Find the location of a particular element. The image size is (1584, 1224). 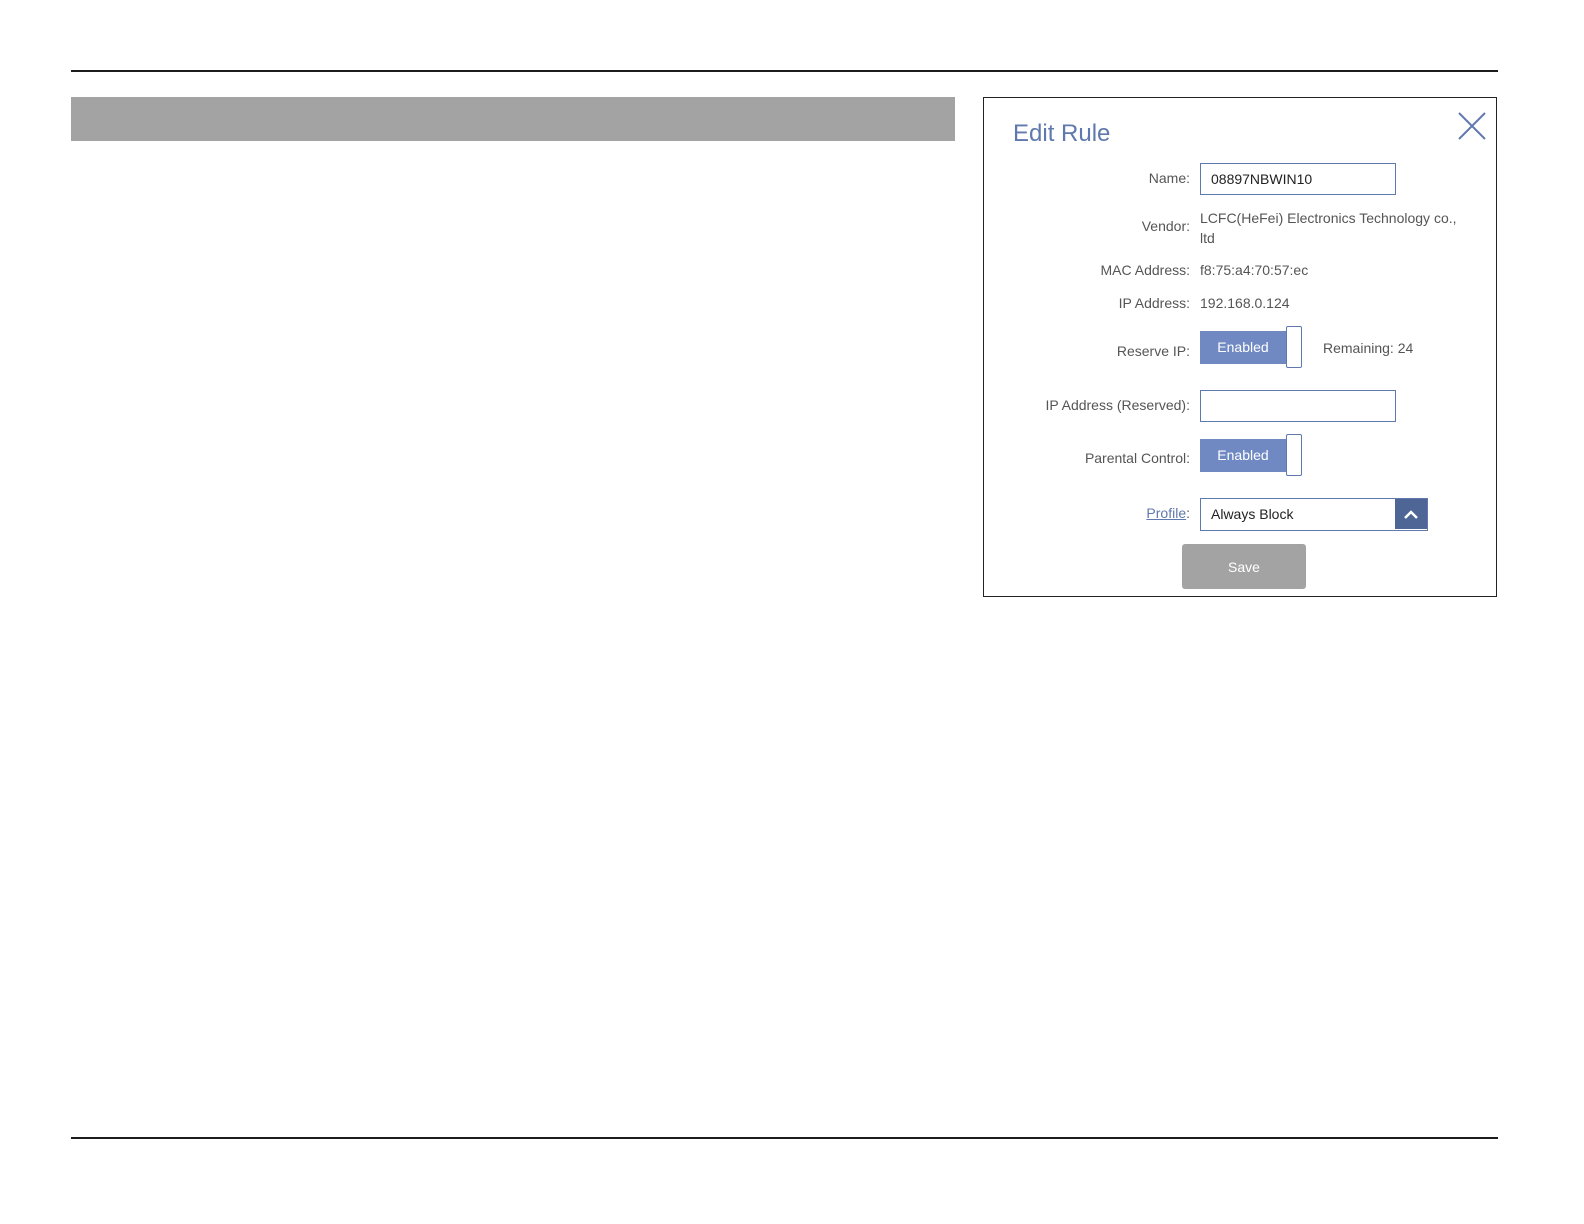

parental-control-toggle-knob is located at coordinates (1294, 455).